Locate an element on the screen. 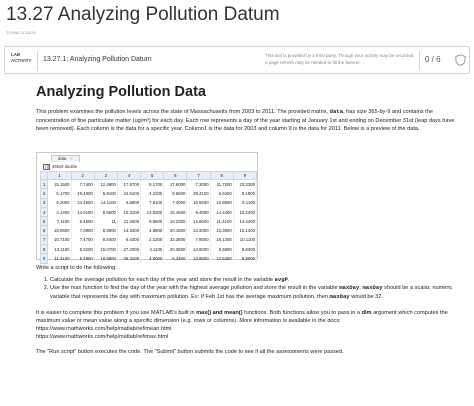 The image size is (474, 406). table-cell: 9.1800 is located at coordinates (245, 193).